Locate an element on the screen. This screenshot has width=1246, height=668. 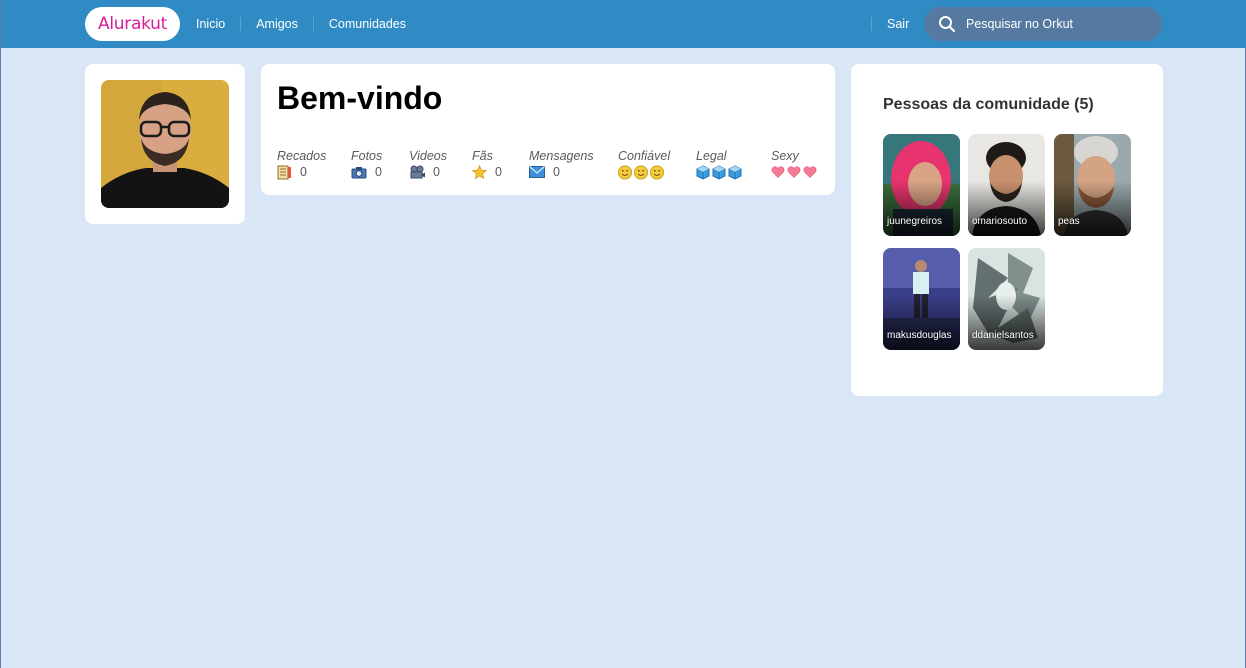
envelope-icon is located at coordinates (537, 172).